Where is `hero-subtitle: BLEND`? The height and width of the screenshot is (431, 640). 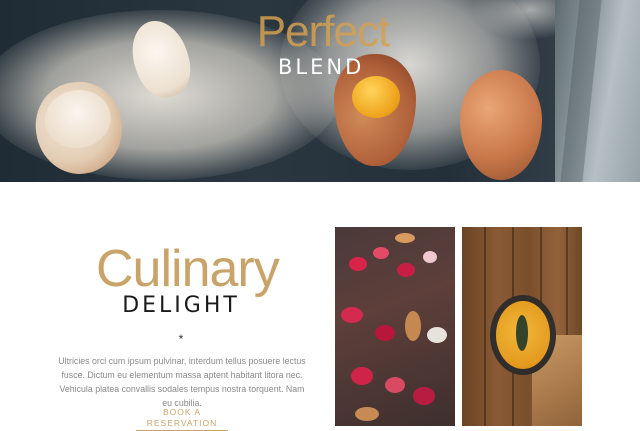
hero-subtitle: BLEND is located at coordinates (321, 67).